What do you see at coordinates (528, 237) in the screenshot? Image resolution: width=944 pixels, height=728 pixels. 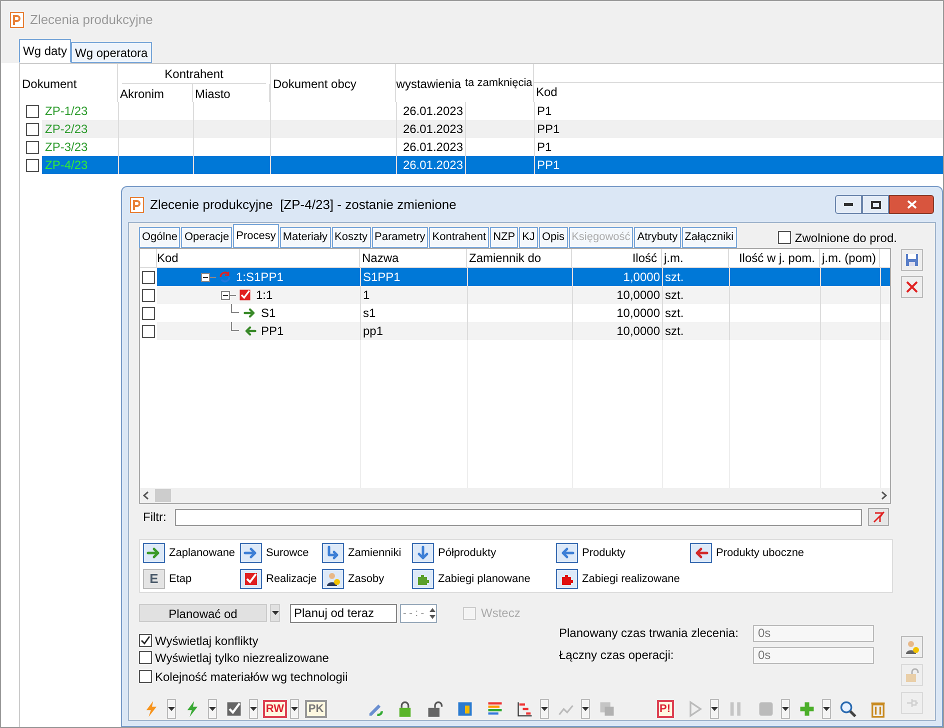 I see `tab: KJ` at bounding box center [528, 237].